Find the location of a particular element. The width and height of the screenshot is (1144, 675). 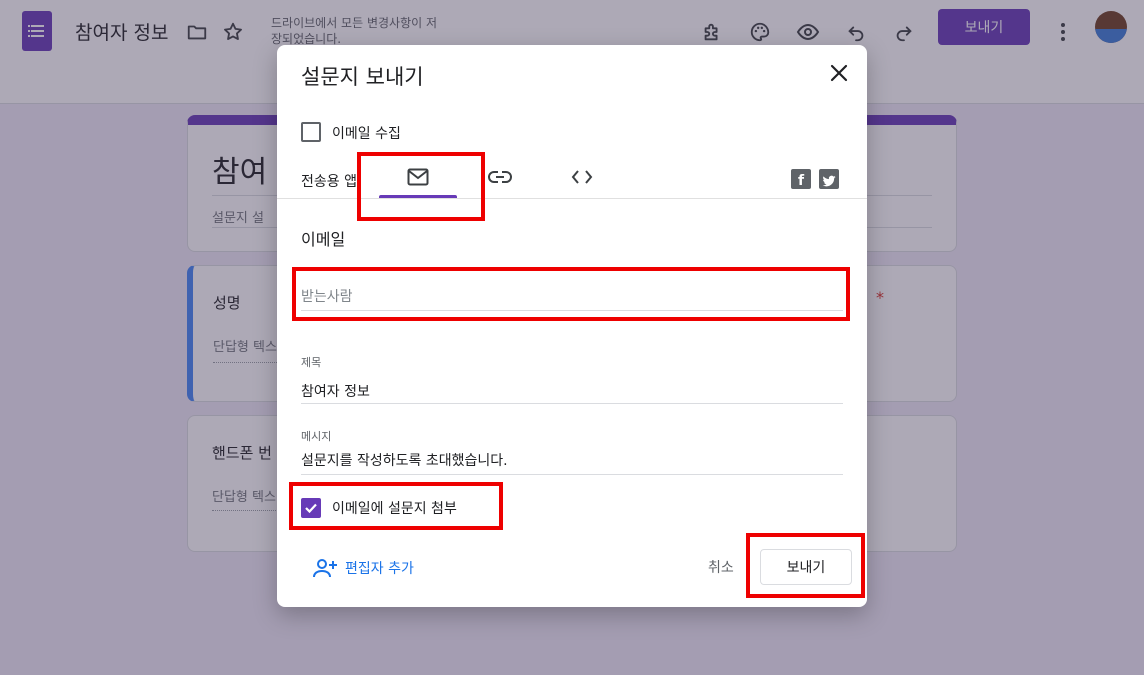

send-button: 보내기 is located at coordinates (806, 567).